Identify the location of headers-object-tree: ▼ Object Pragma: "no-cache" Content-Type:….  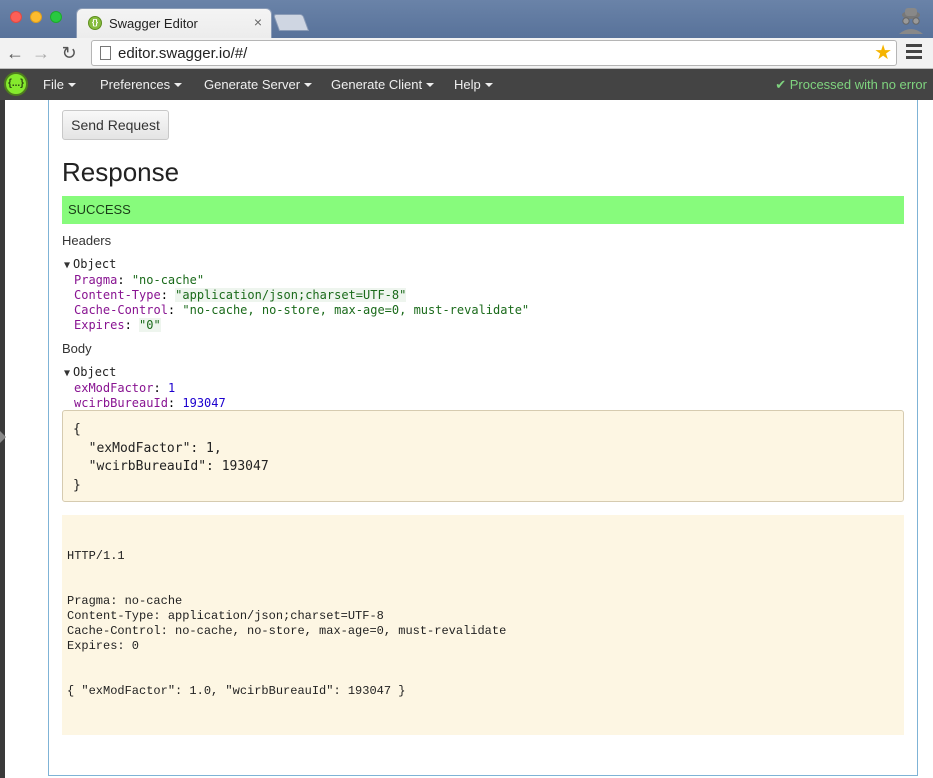
(296, 295).